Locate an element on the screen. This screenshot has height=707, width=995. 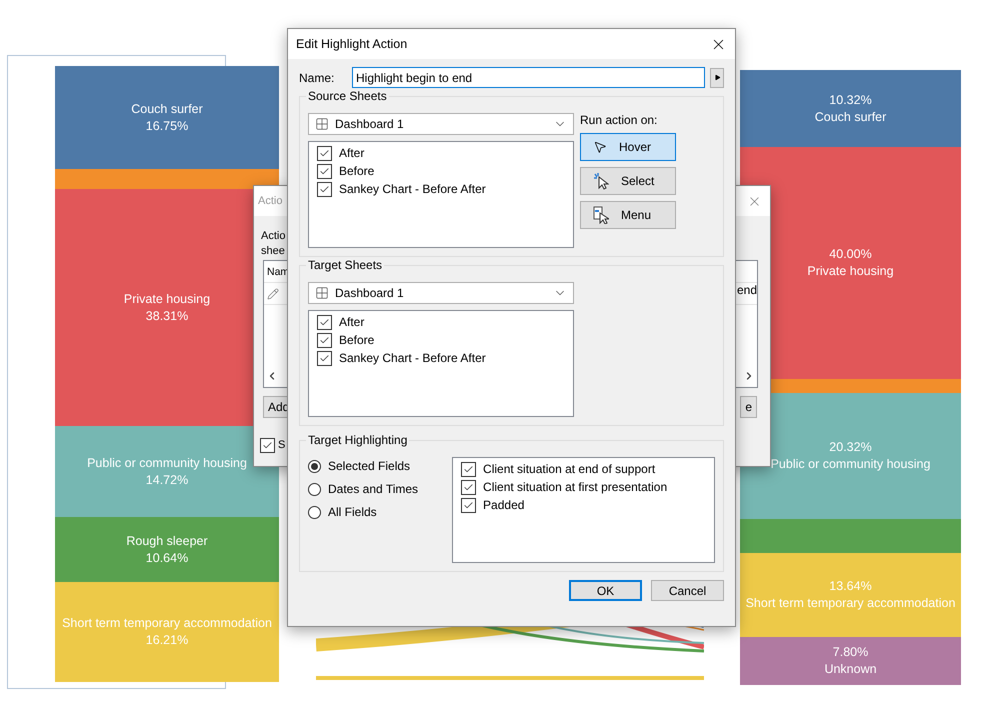
field-label: Client situation at first presentation is located at coordinates (575, 487).